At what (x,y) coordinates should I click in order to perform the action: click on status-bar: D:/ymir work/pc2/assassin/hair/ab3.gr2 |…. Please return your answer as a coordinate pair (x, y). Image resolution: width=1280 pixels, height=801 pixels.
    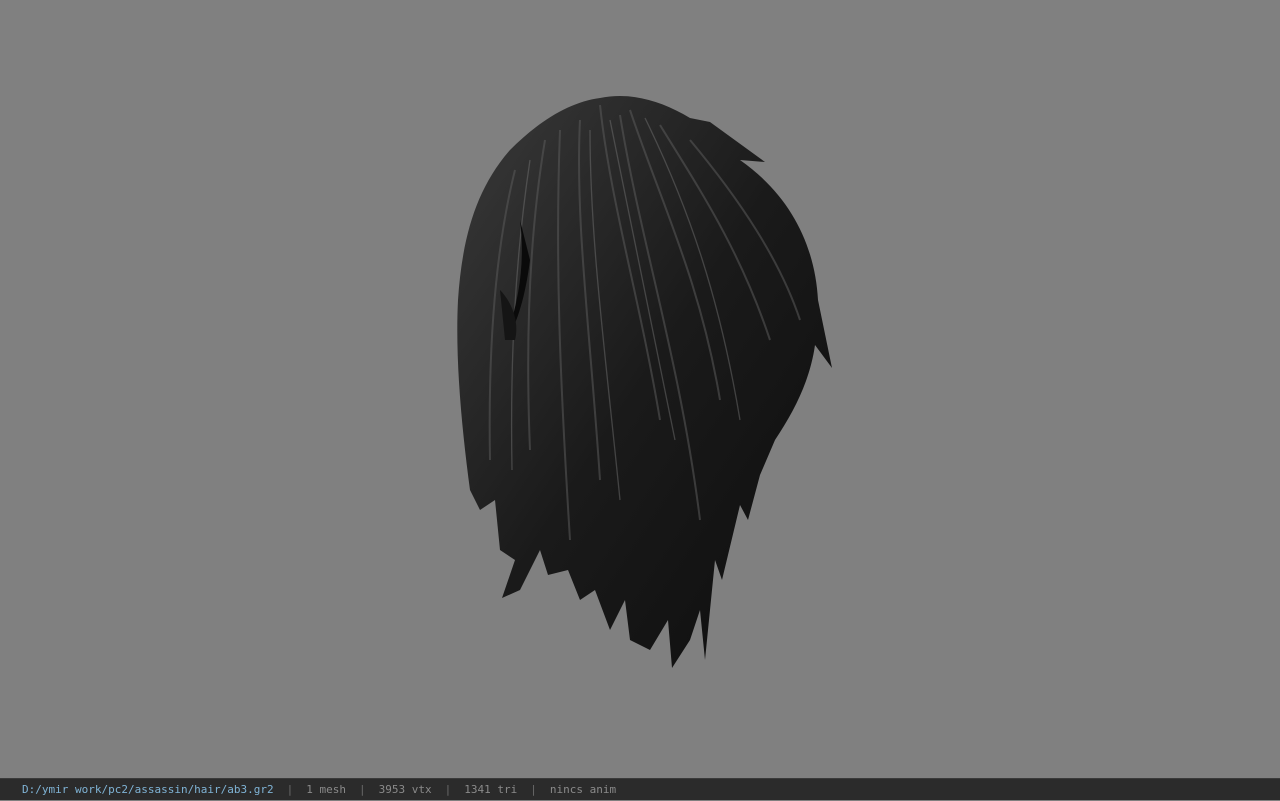
    Looking at the image, I should click on (640, 789).